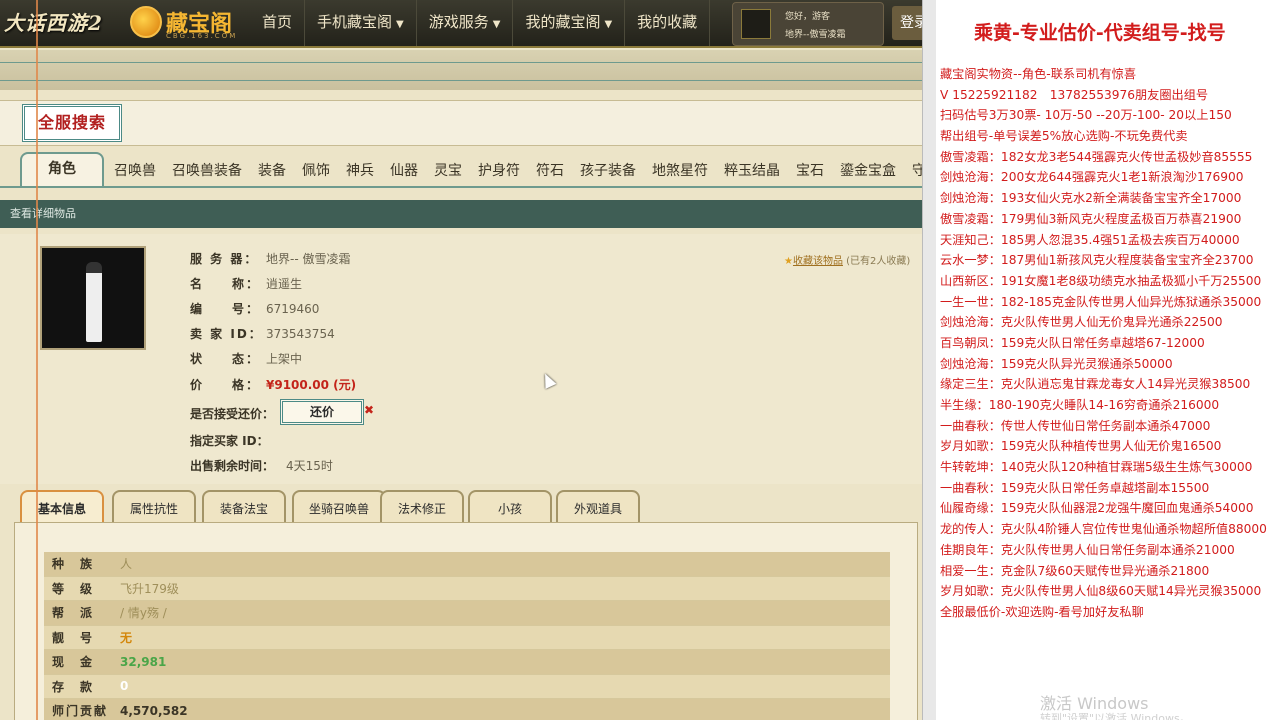 This screenshot has height=720, width=1280. What do you see at coordinates (339, 507) in the screenshot?
I see `detail-tab: 坐骑召唤兽` at bounding box center [339, 507].